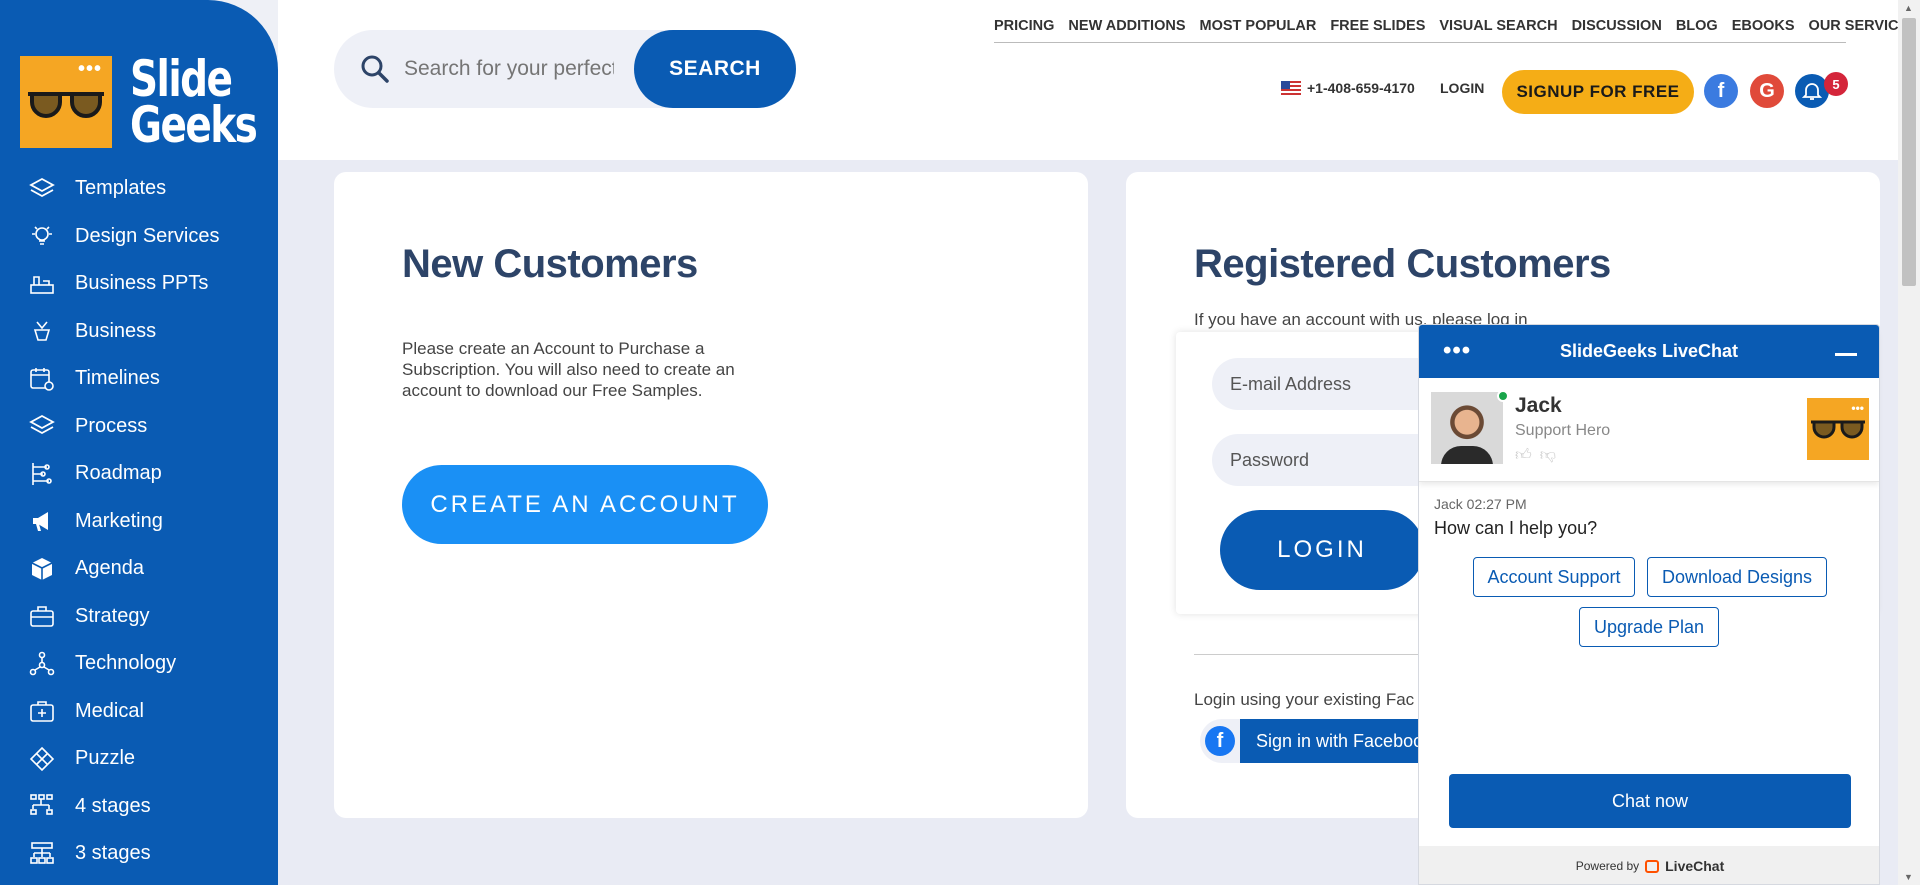 This screenshot has width=1920, height=885. What do you see at coordinates (1377, 26) in the screenshot?
I see `nav-free-slides: FREE SLIDES` at bounding box center [1377, 26].